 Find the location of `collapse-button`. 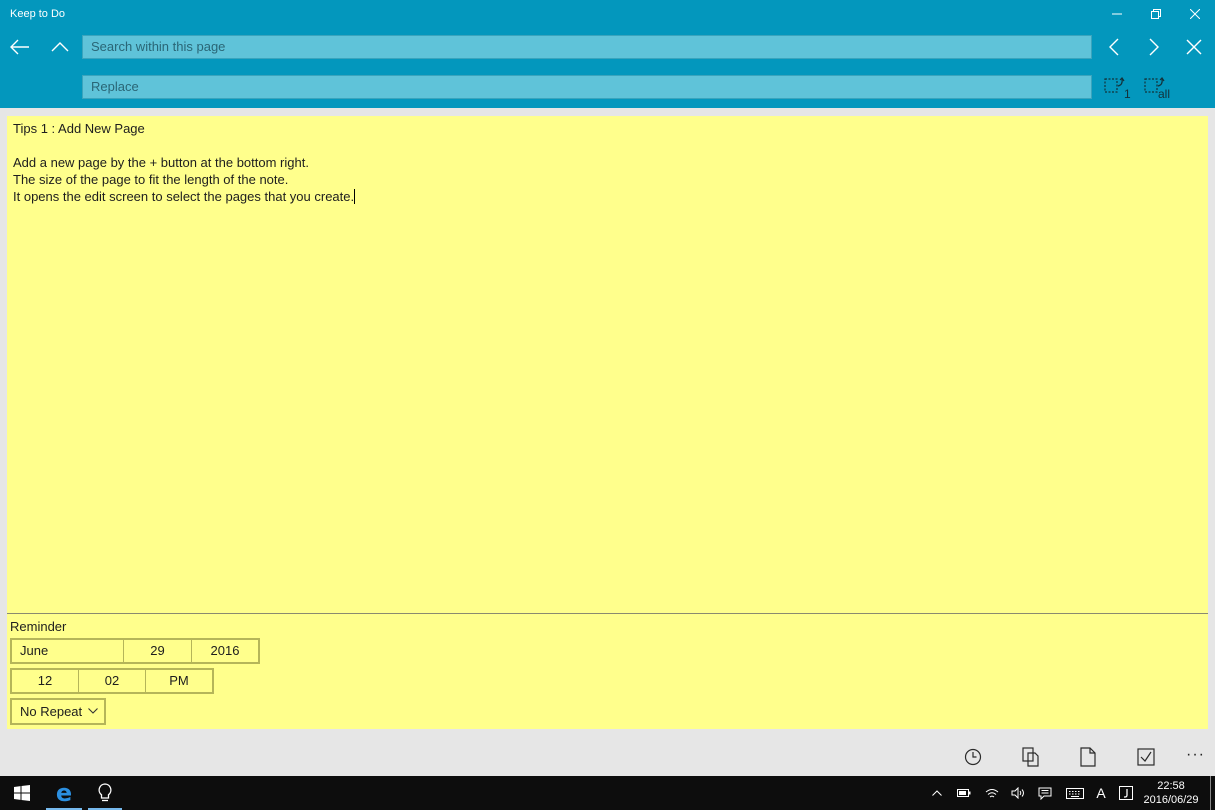

collapse-button is located at coordinates (60, 47).